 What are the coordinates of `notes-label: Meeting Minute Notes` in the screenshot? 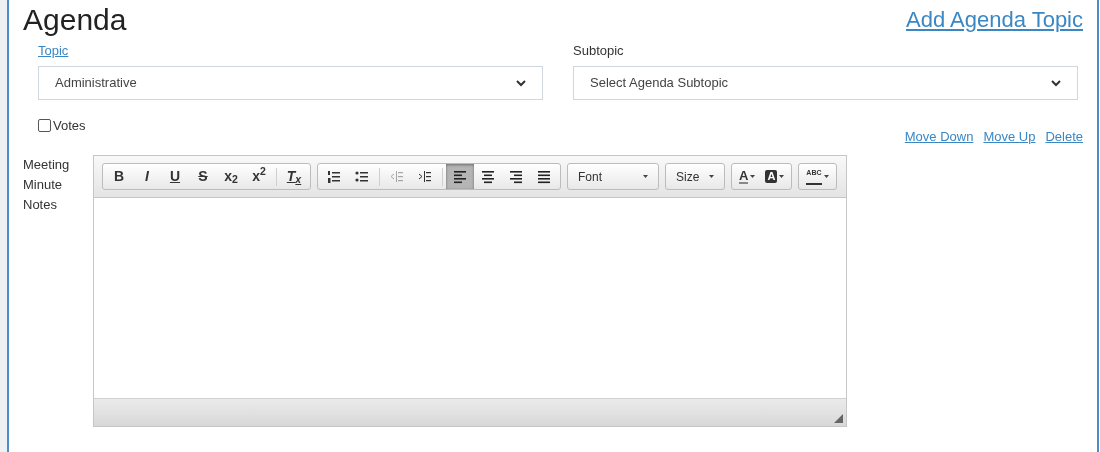 It's located at (47, 185).